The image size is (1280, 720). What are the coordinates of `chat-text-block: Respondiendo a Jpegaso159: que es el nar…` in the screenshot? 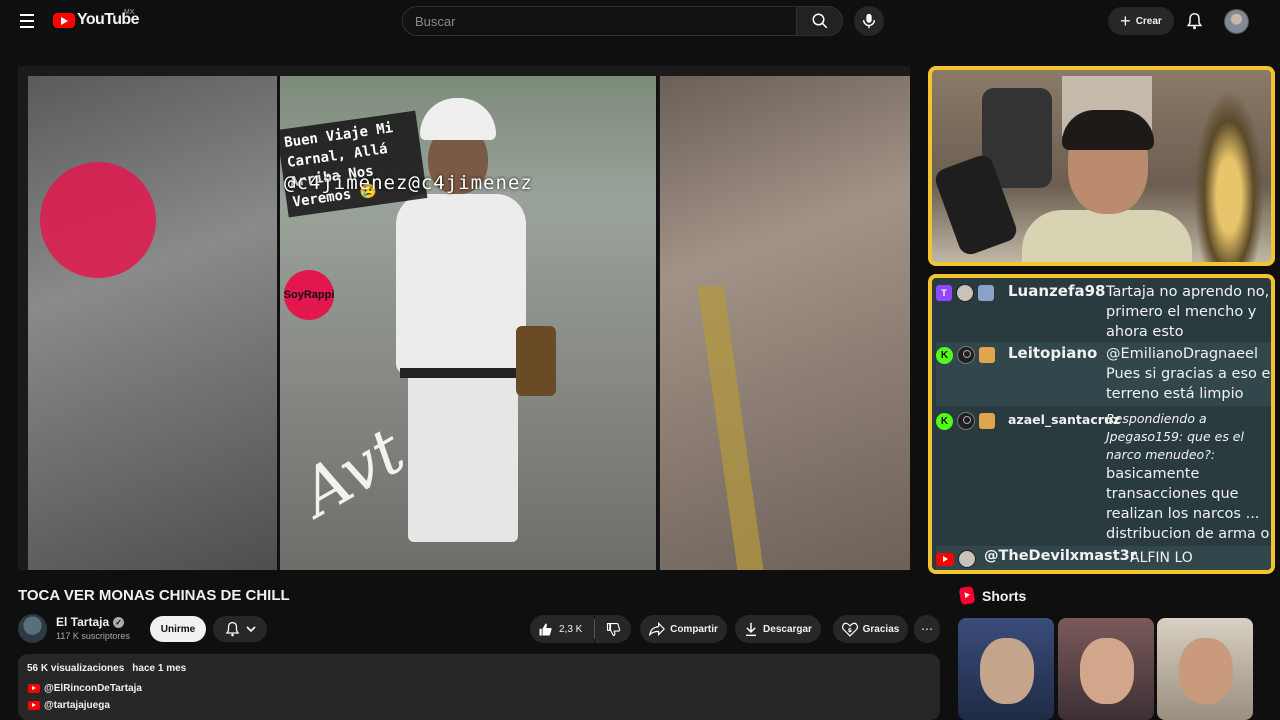 It's located at (1188, 487).